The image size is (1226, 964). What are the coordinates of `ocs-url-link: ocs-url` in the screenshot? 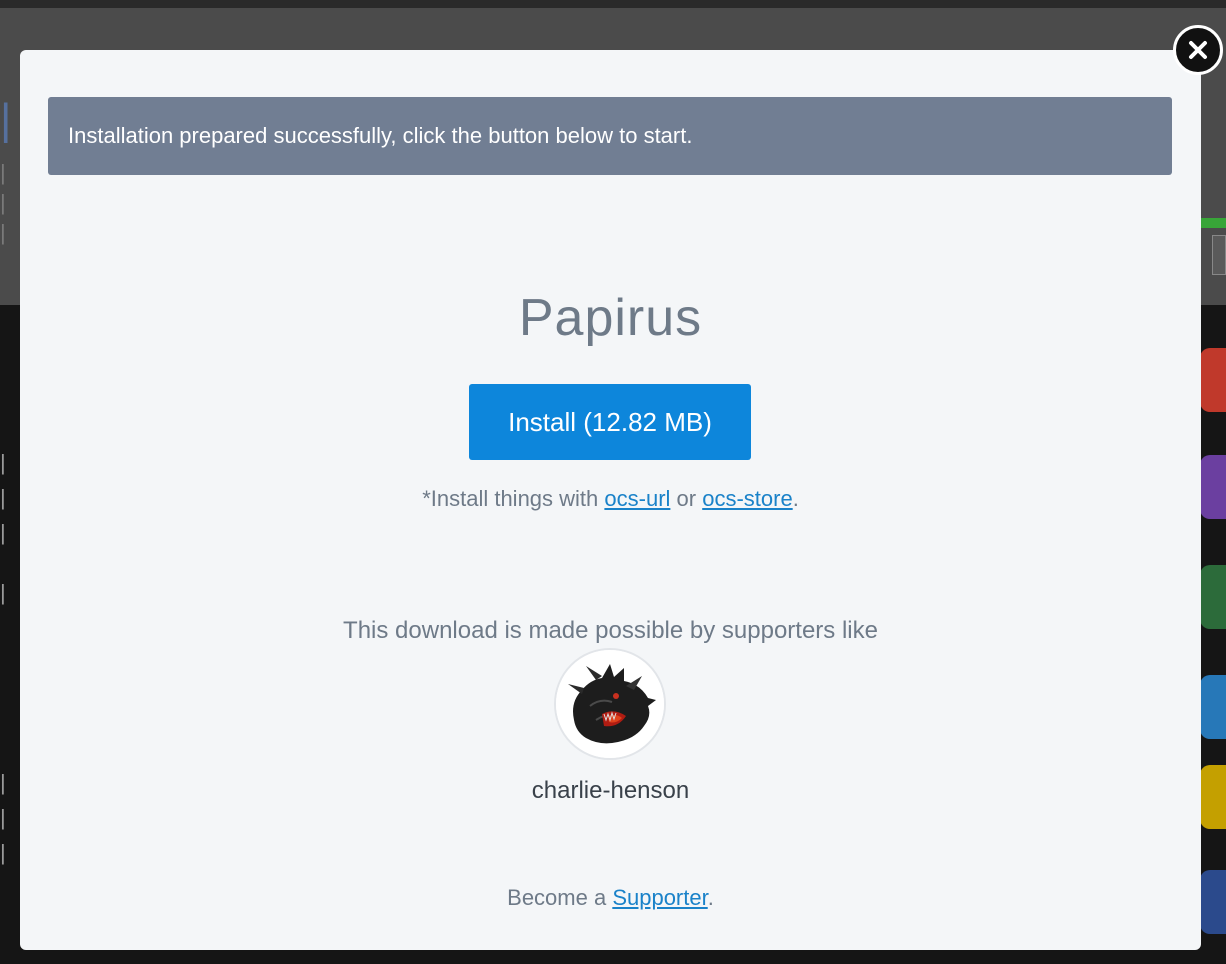 It's located at (637, 498).